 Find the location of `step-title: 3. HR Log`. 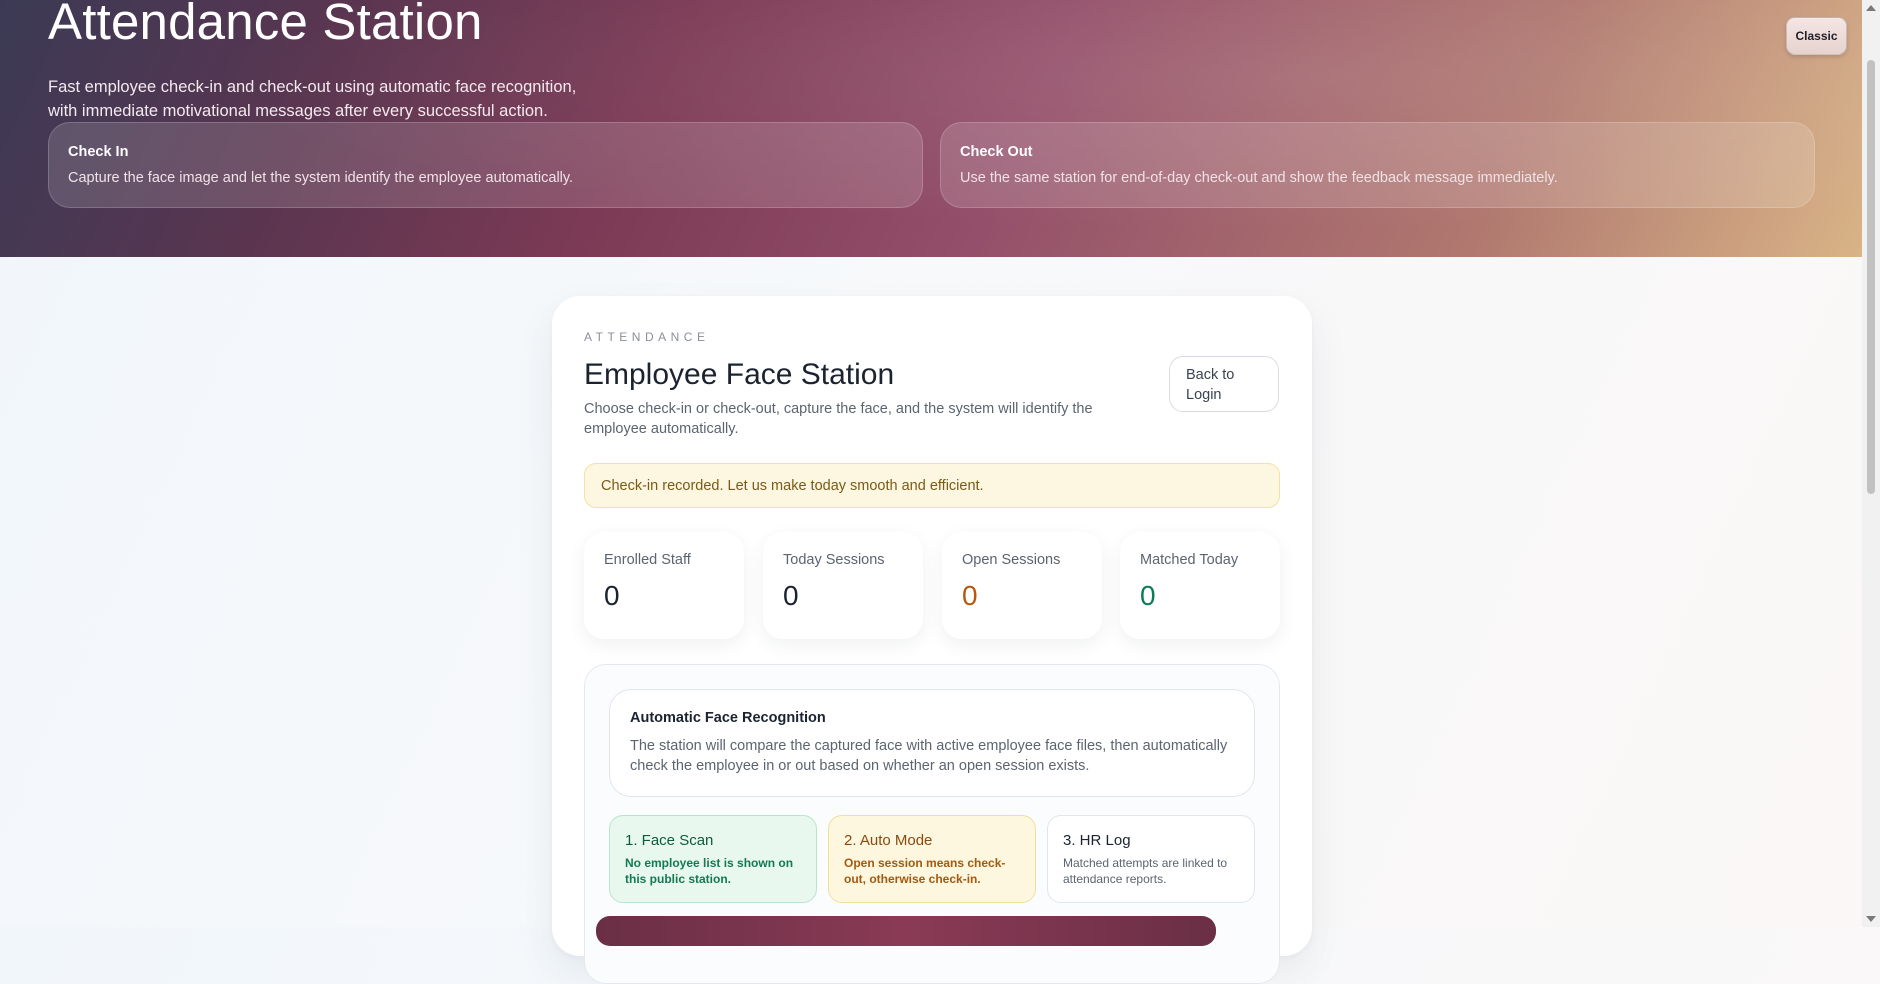

step-title: 3. HR Log is located at coordinates (1097, 840).